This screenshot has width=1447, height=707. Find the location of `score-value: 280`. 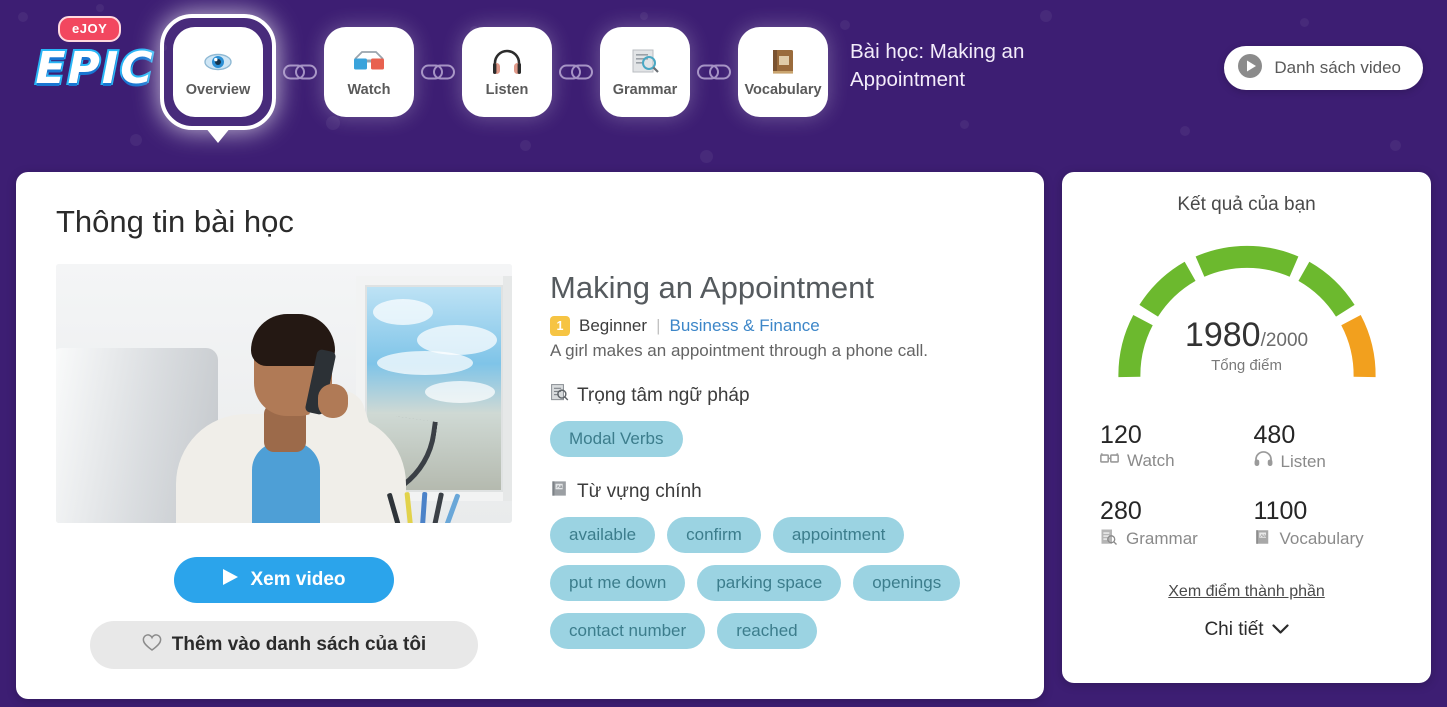

score-value: 280 is located at coordinates (1121, 511).